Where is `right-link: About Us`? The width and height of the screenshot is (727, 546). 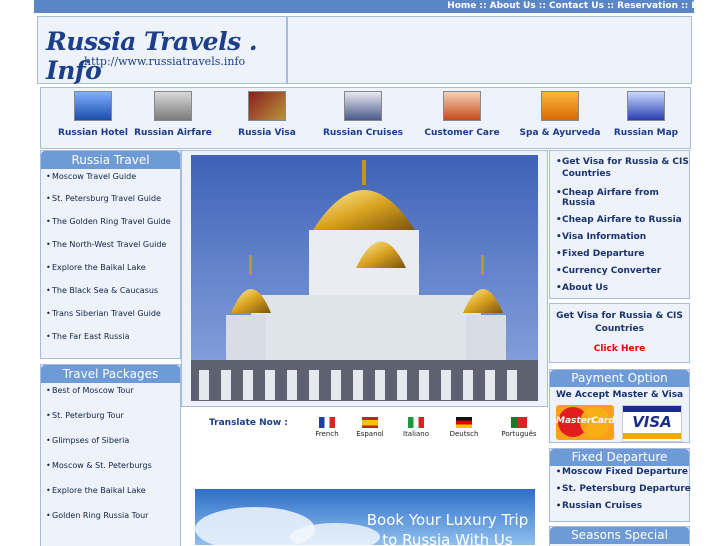
right-link: About Us is located at coordinates (622, 288).